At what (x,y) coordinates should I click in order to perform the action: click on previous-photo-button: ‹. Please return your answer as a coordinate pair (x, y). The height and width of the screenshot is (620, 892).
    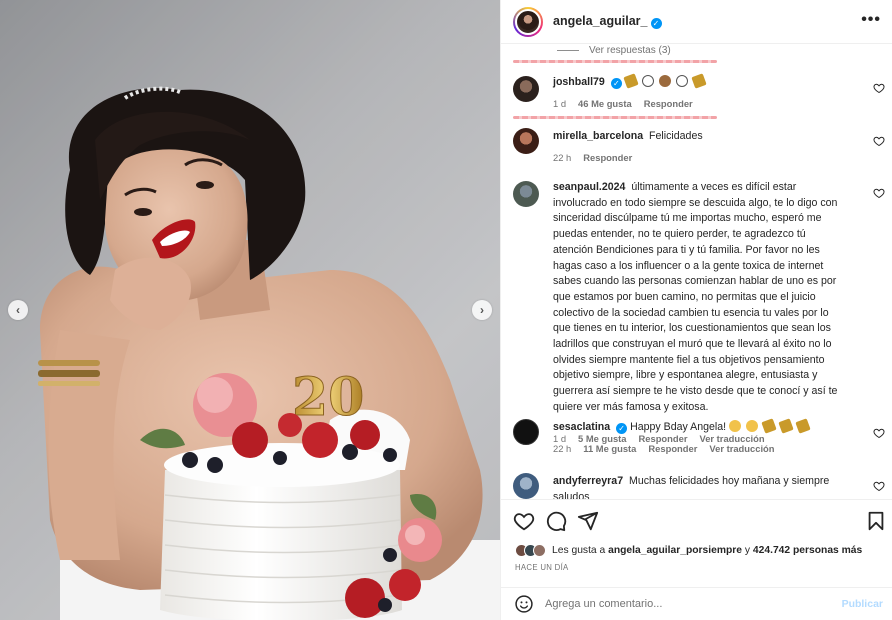
    Looking at the image, I should click on (18, 310).